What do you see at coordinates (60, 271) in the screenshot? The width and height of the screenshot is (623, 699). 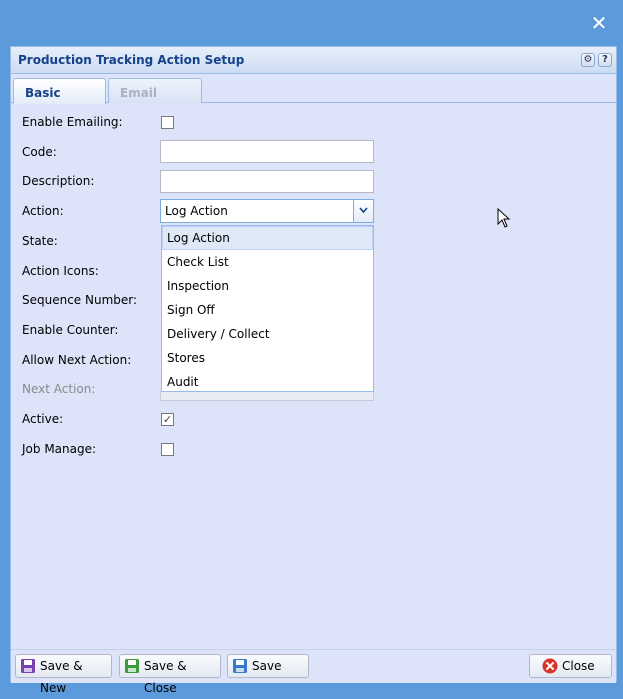 I see `action-icons-label: Action Icons:` at bounding box center [60, 271].